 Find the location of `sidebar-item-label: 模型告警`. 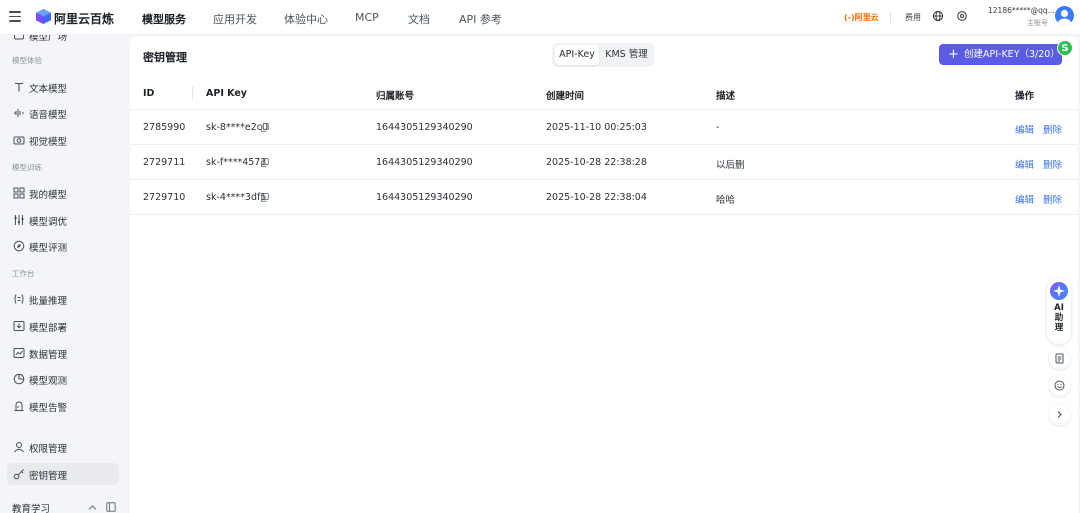

sidebar-item-label: 模型告警 is located at coordinates (48, 408).